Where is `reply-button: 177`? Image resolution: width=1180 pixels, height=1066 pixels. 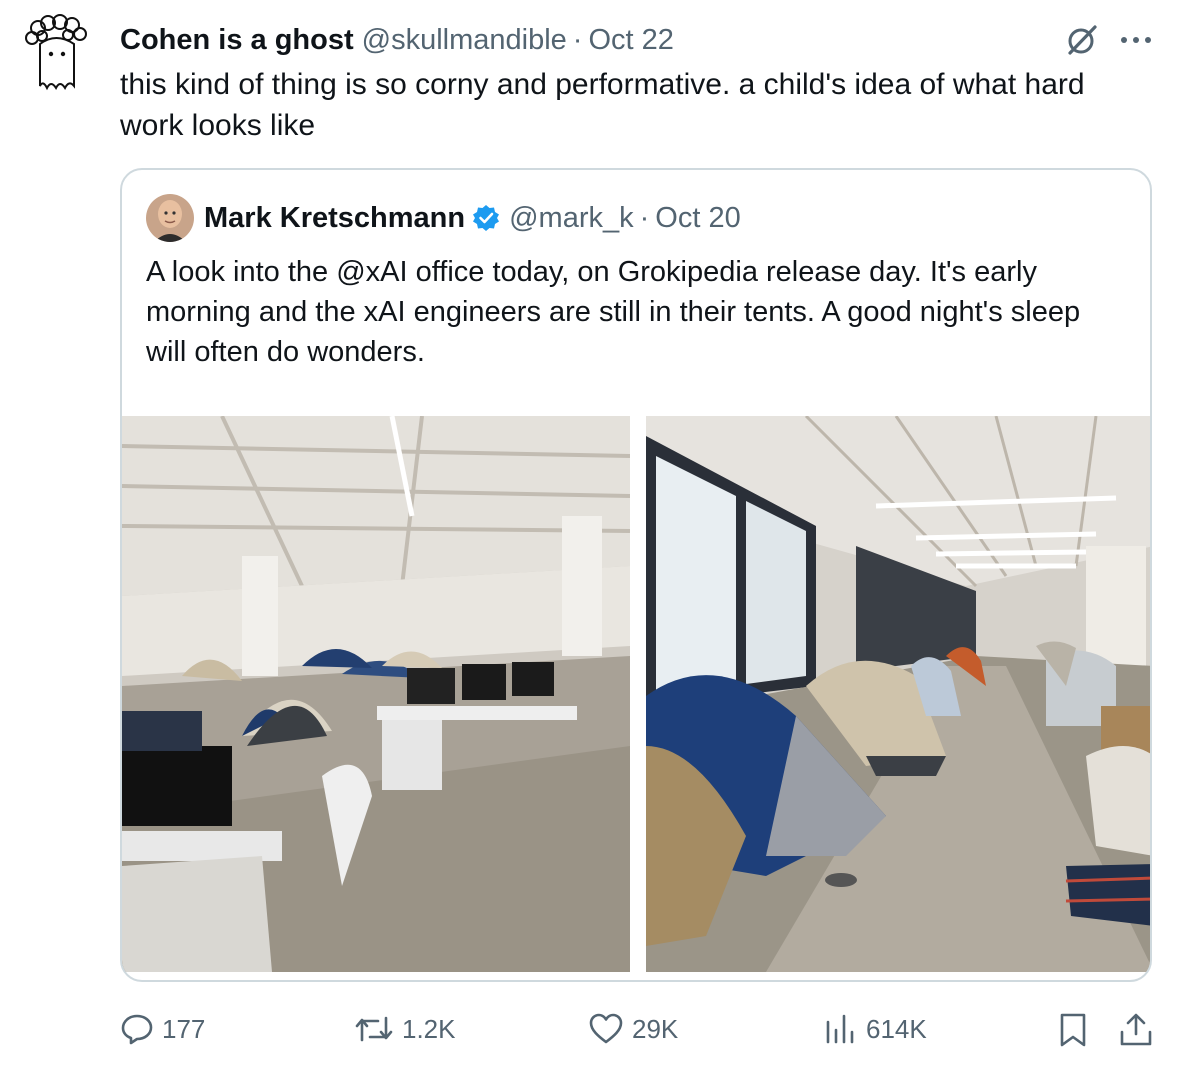
reply-button: 177 is located at coordinates (162, 1029).